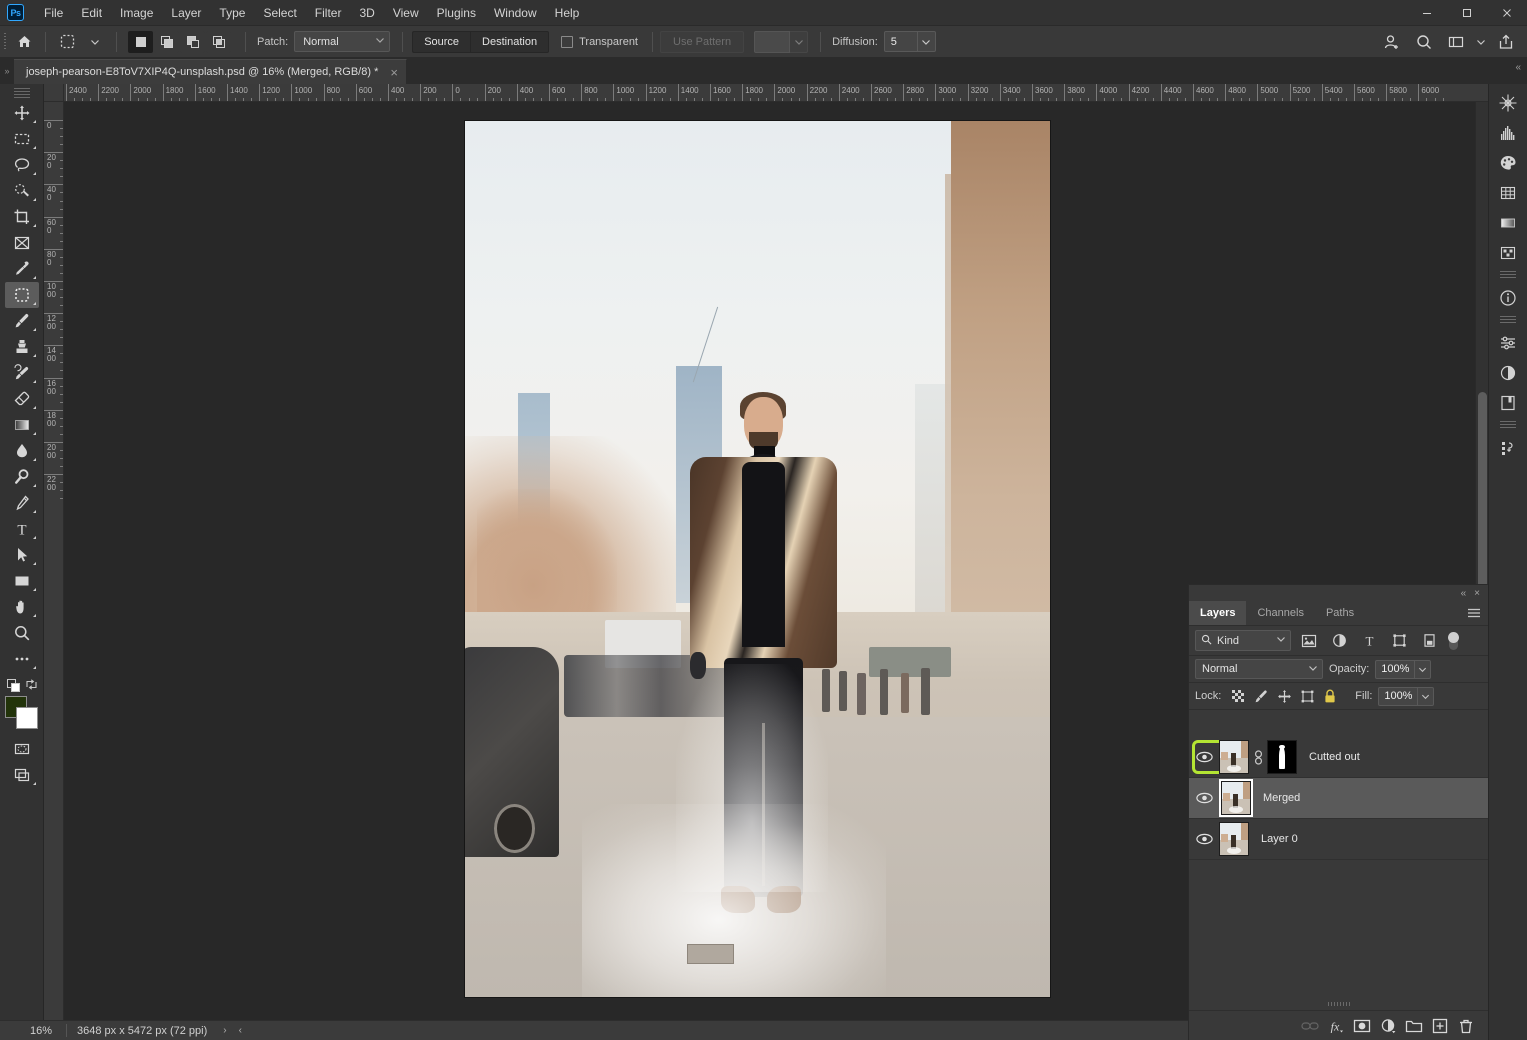 This screenshot has width=1527, height=1040. What do you see at coordinates (24, 42) in the screenshot?
I see `home-icon` at bounding box center [24, 42].